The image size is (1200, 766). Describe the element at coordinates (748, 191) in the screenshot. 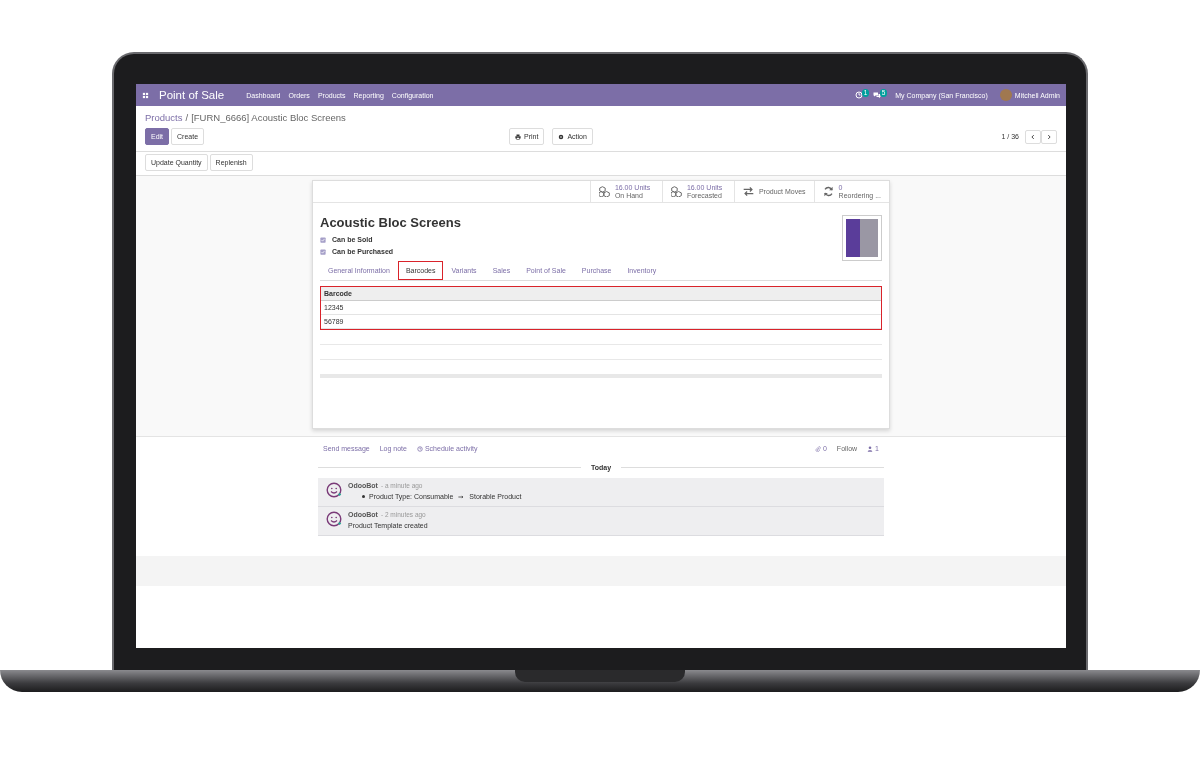

I see `arrows-icon` at that location.